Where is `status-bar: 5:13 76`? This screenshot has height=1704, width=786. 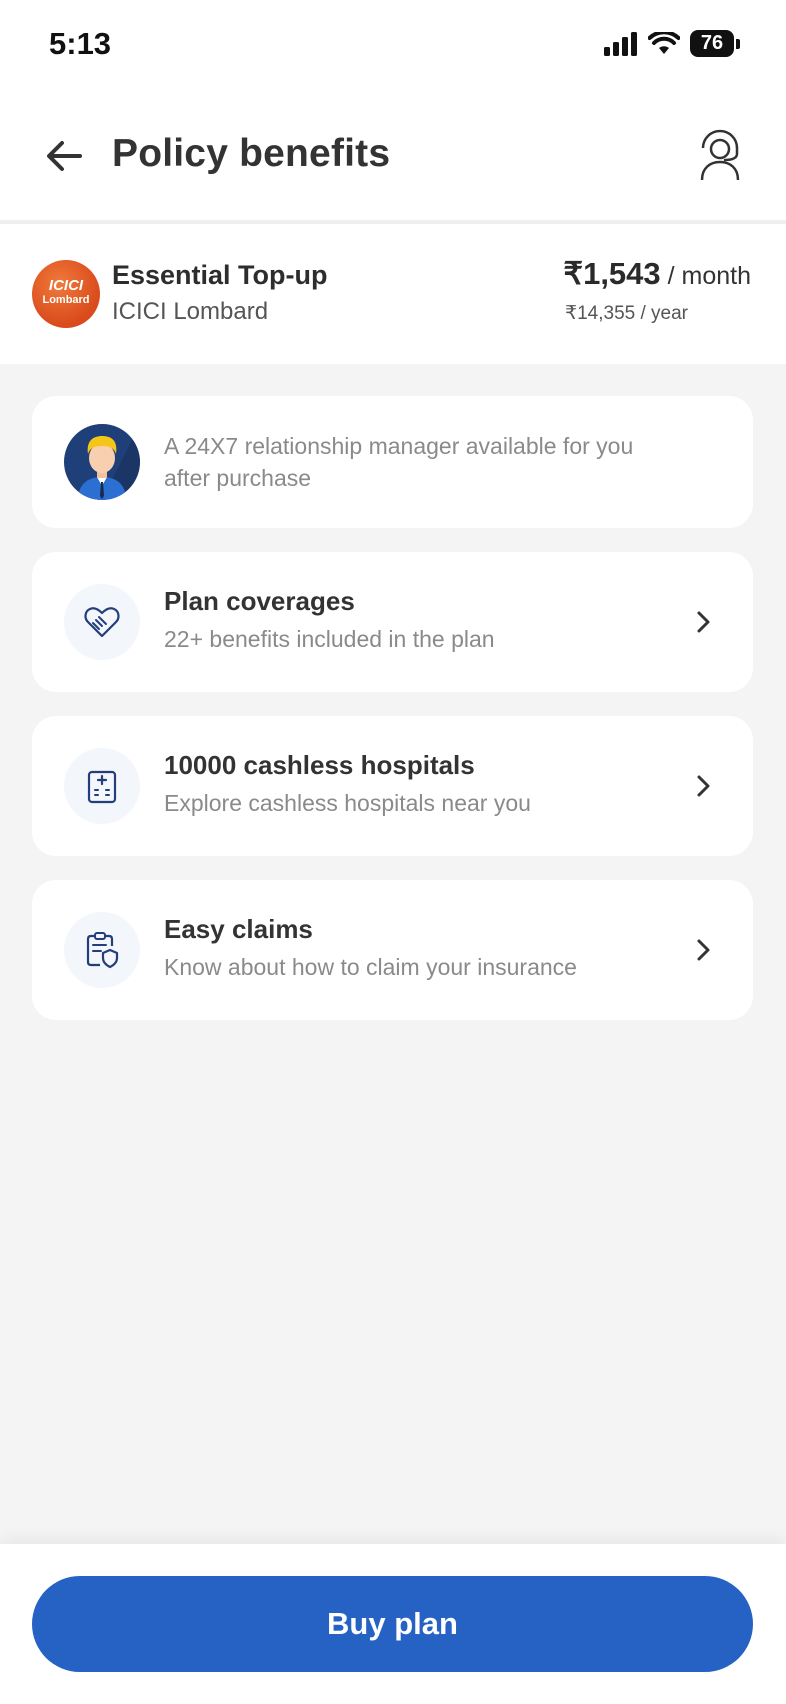
status-bar: 5:13 76 is located at coordinates (393, 46).